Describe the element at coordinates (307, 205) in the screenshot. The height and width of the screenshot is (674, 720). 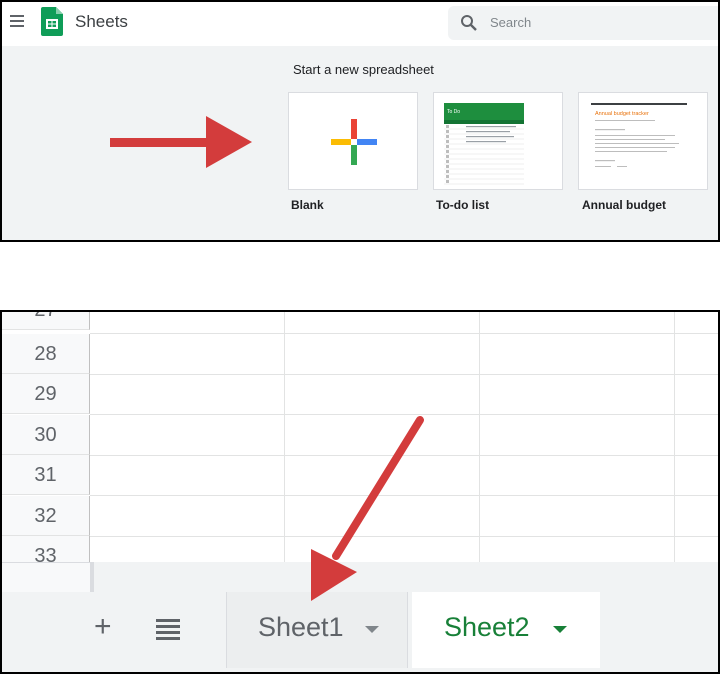
I see `blank-template-label: Blank` at that location.